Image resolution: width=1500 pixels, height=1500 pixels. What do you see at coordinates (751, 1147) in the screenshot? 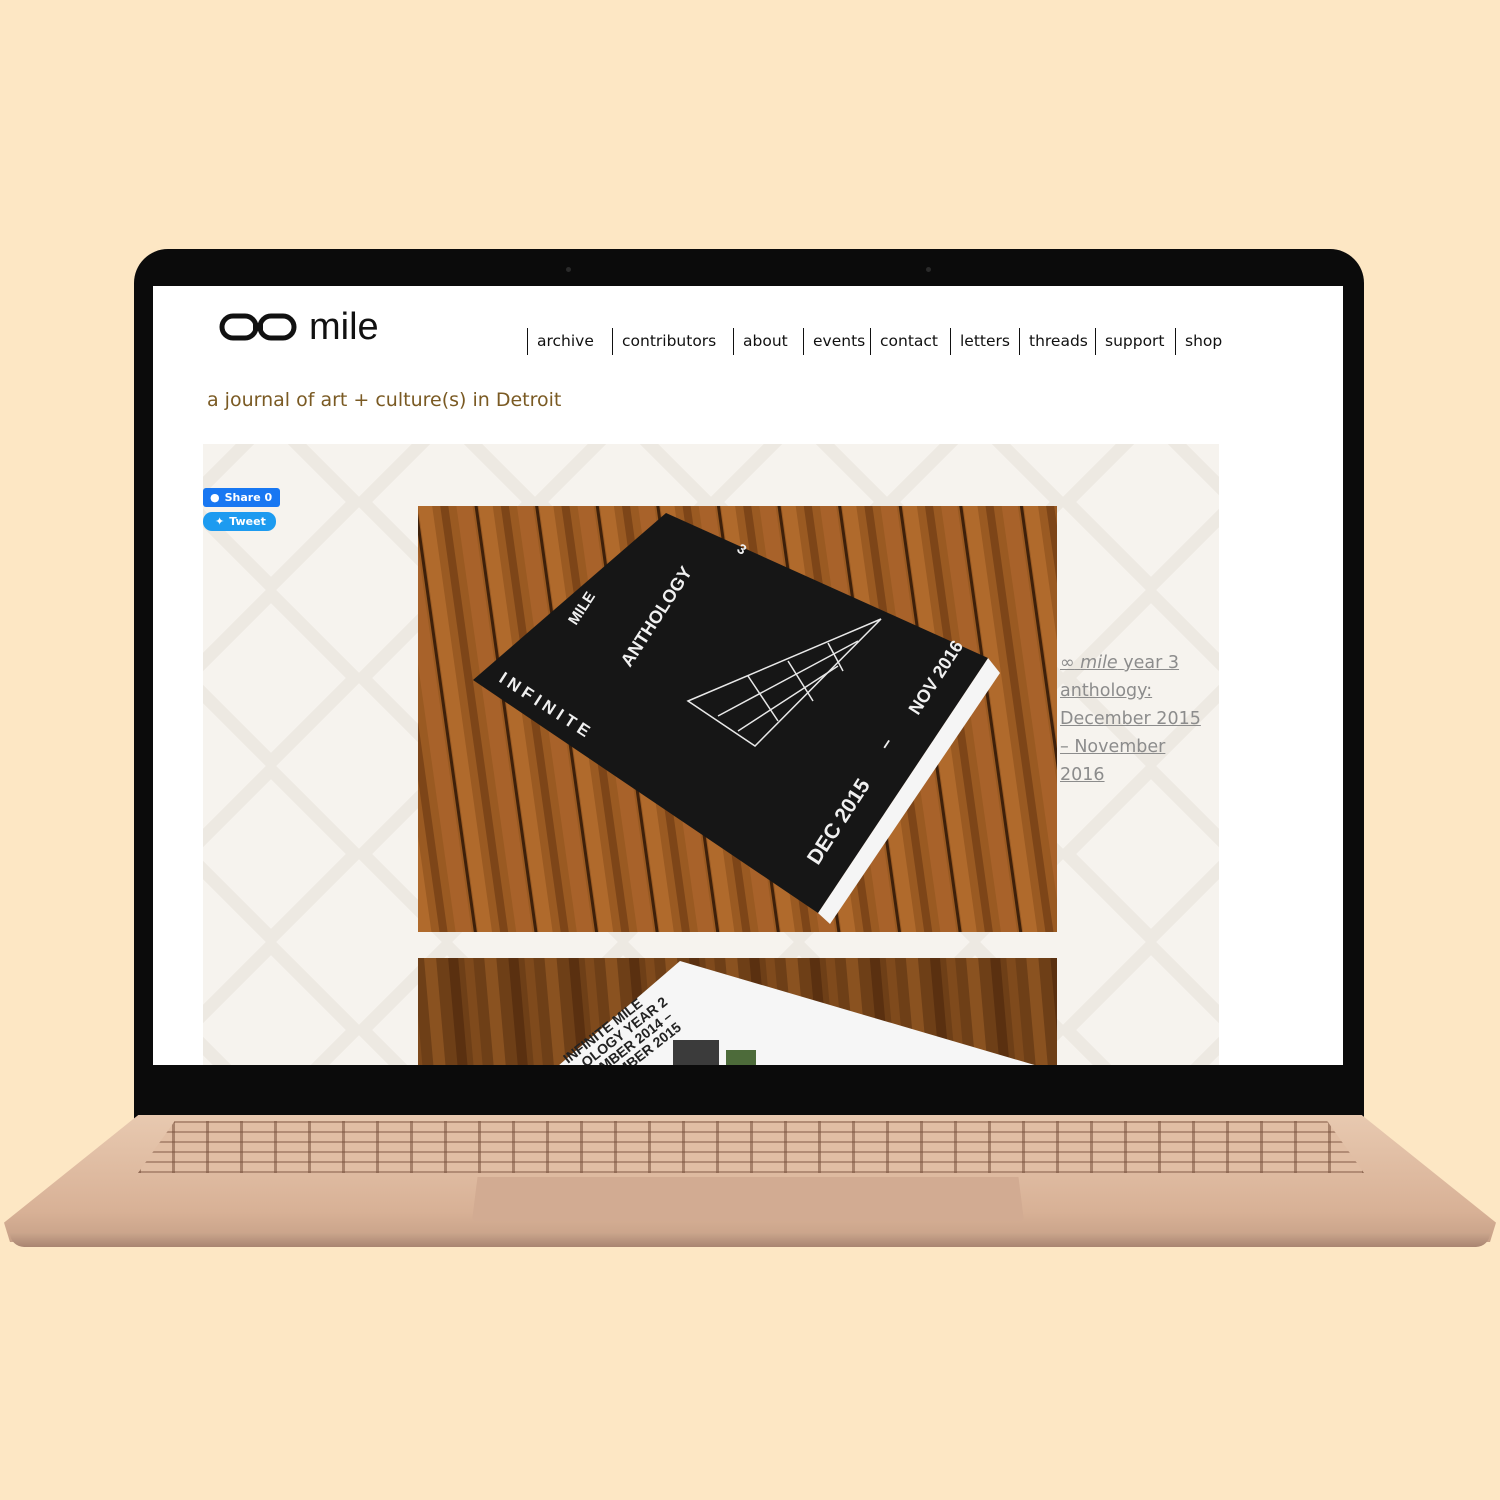
I see `laptop-keyboard` at bounding box center [751, 1147].